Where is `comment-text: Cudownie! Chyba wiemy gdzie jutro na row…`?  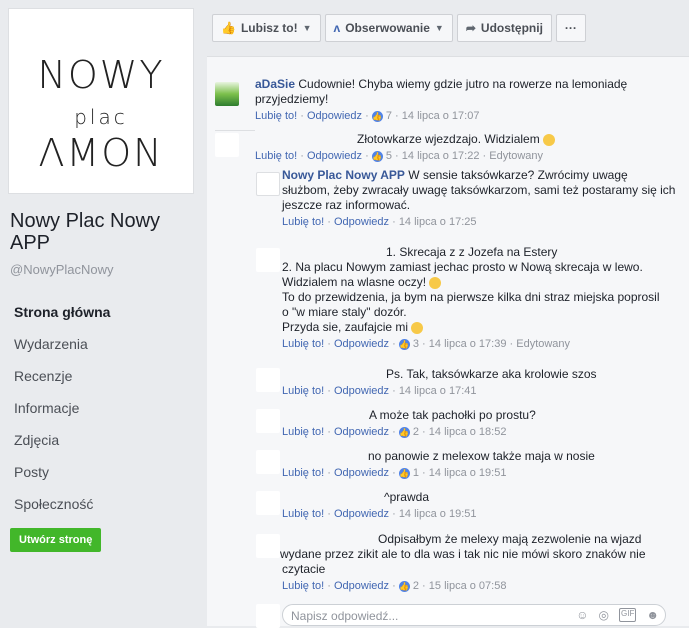 comment-text: Cudownie! Chyba wiemy gdzie jutro na row… is located at coordinates (441, 91).